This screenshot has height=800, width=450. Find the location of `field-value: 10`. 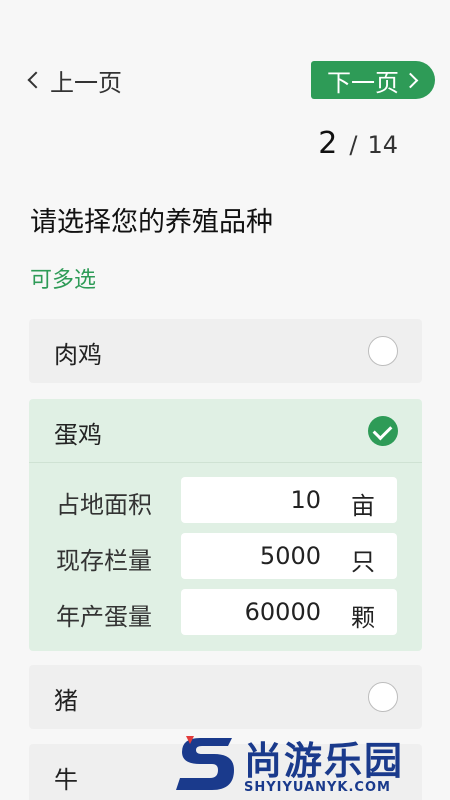

field-value: 10 is located at coordinates (305, 500).